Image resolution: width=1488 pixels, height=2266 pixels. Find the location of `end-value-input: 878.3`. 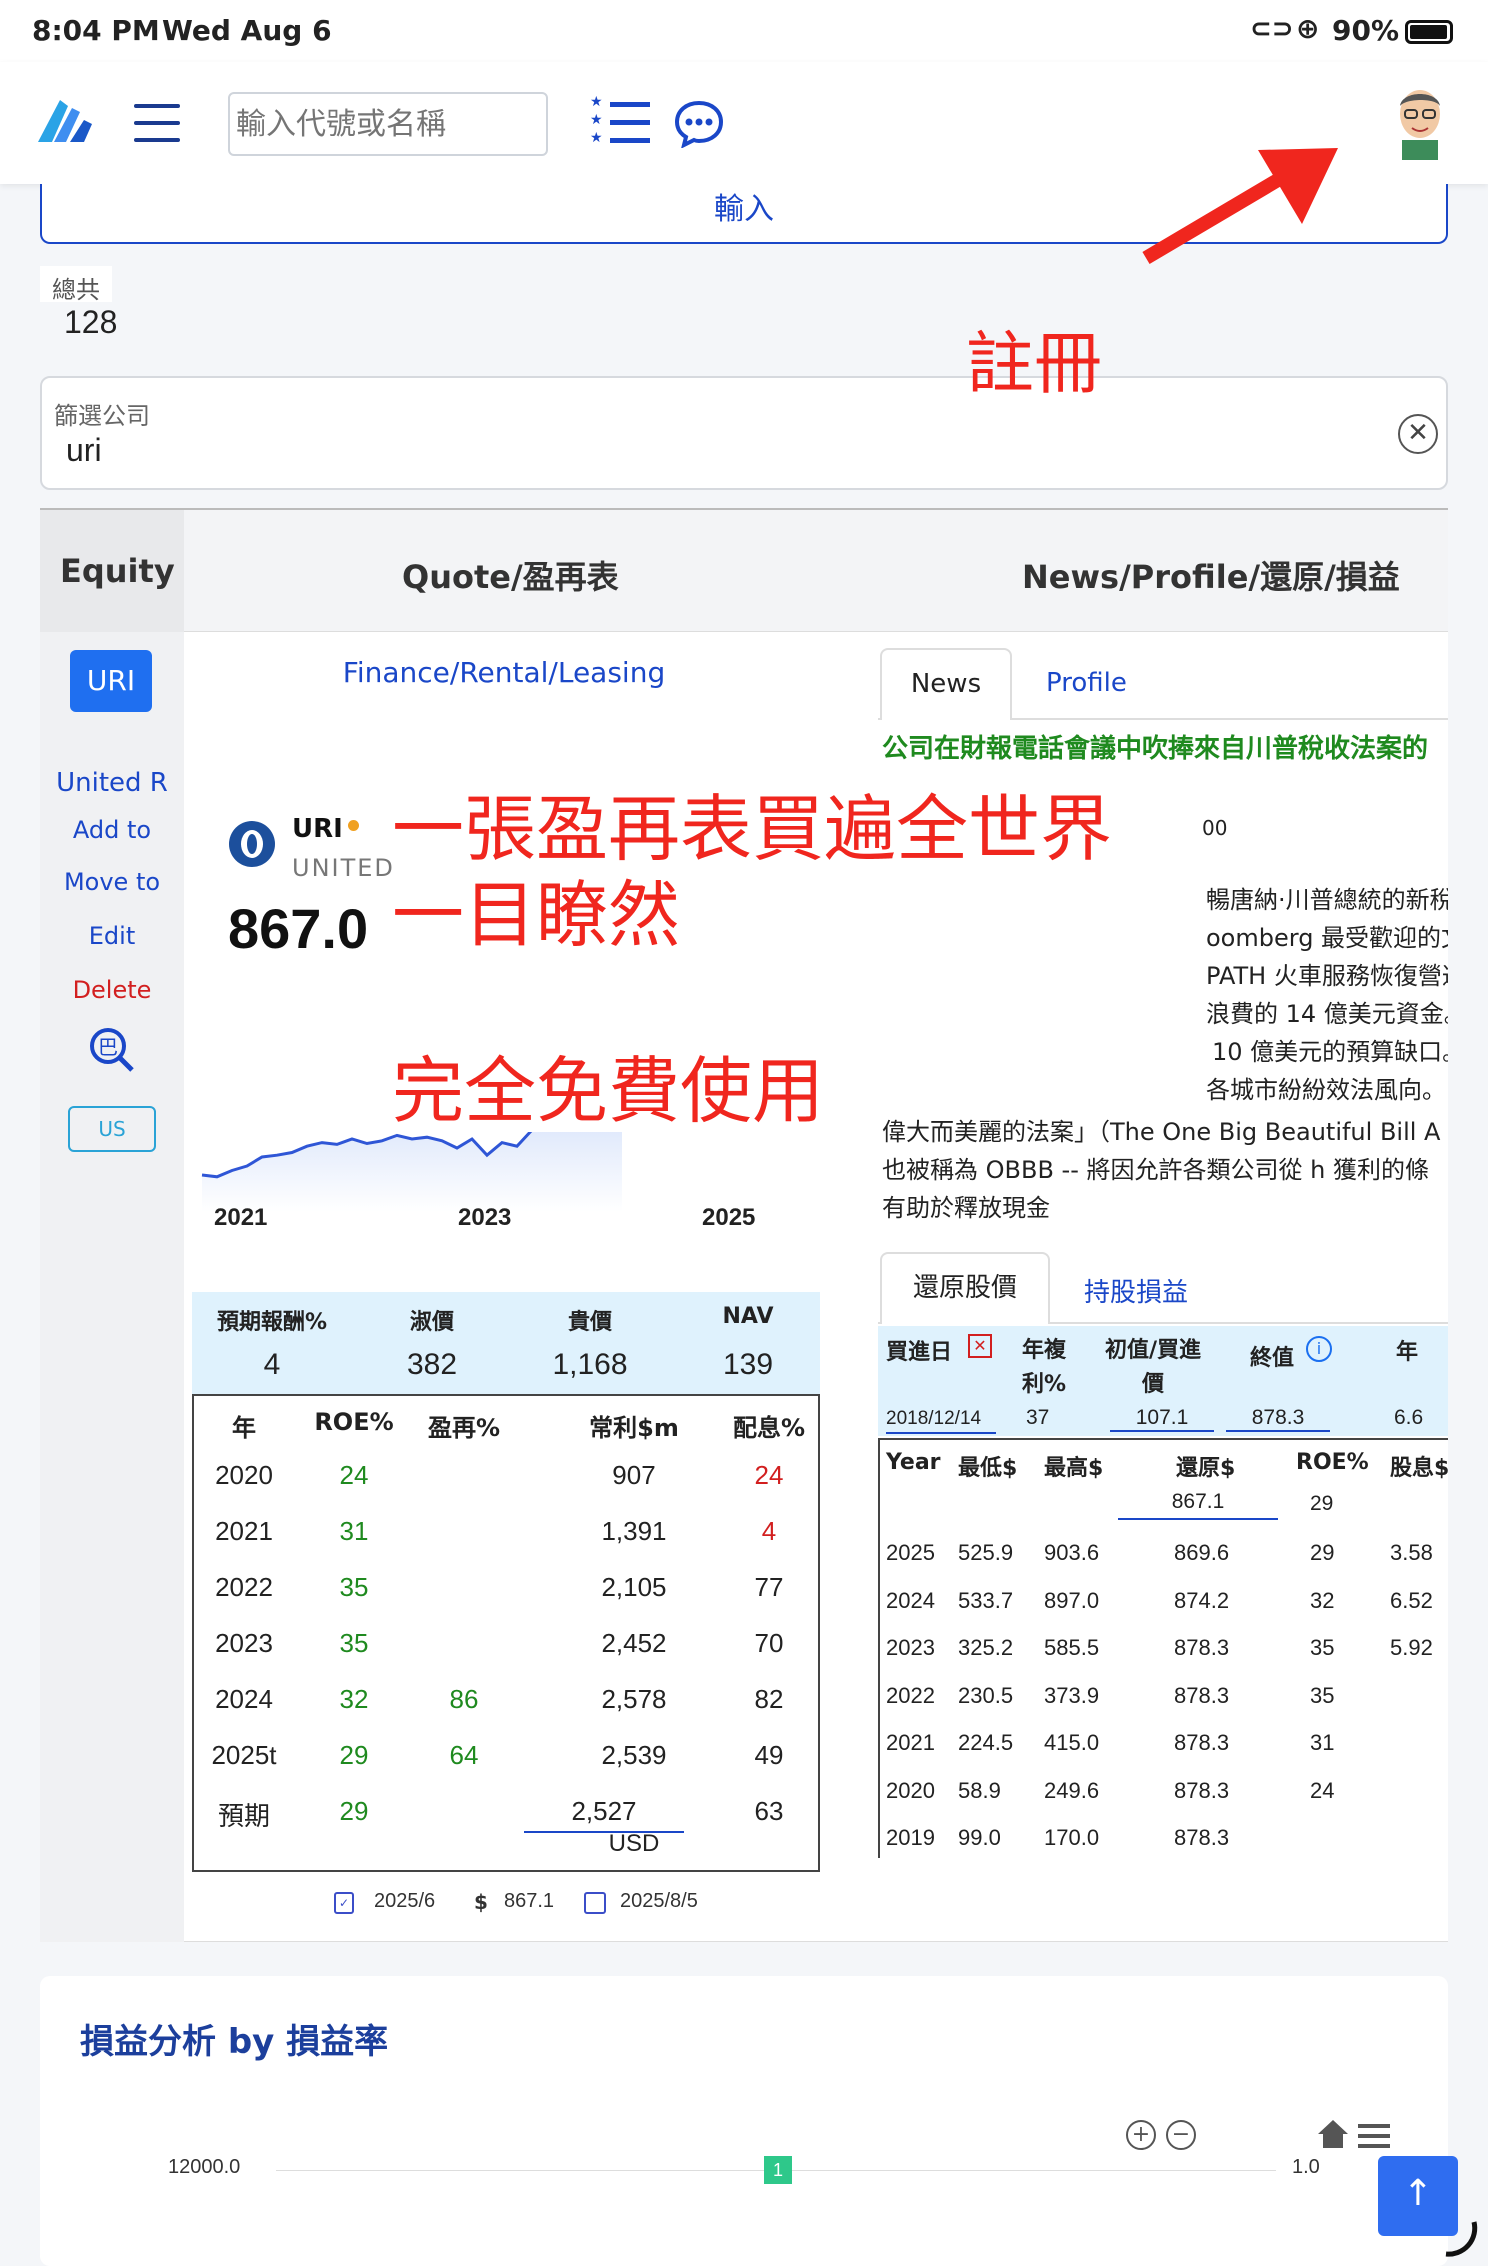

end-value-input: 878.3 is located at coordinates (1278, 1419).